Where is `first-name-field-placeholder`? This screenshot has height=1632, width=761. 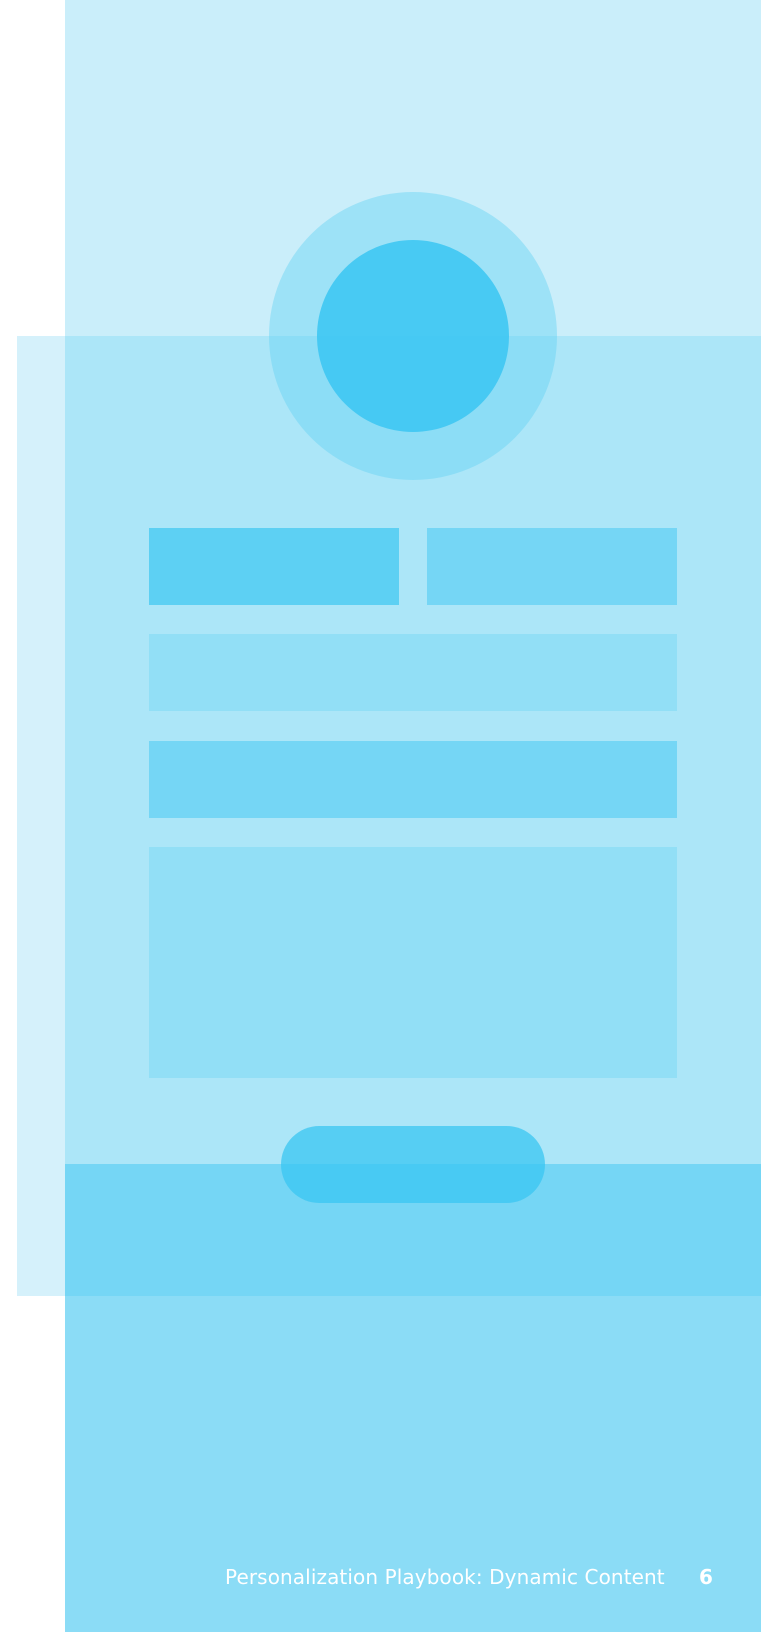
first-name-field-placeholder is located at coordinates (274, 566).